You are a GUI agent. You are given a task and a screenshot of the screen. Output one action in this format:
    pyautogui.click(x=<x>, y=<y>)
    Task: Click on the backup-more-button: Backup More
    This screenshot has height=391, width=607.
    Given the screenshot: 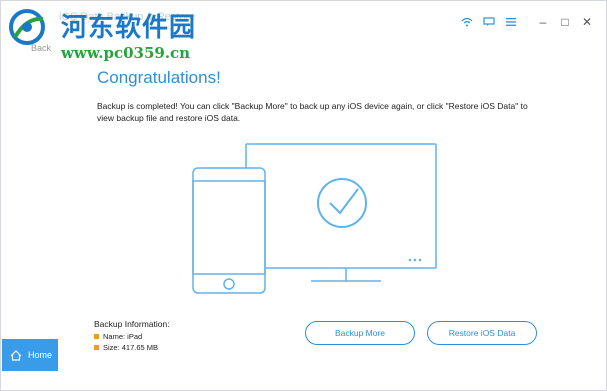 What is the action you would take?
    pyautogui.click(x=360, y=333)
    